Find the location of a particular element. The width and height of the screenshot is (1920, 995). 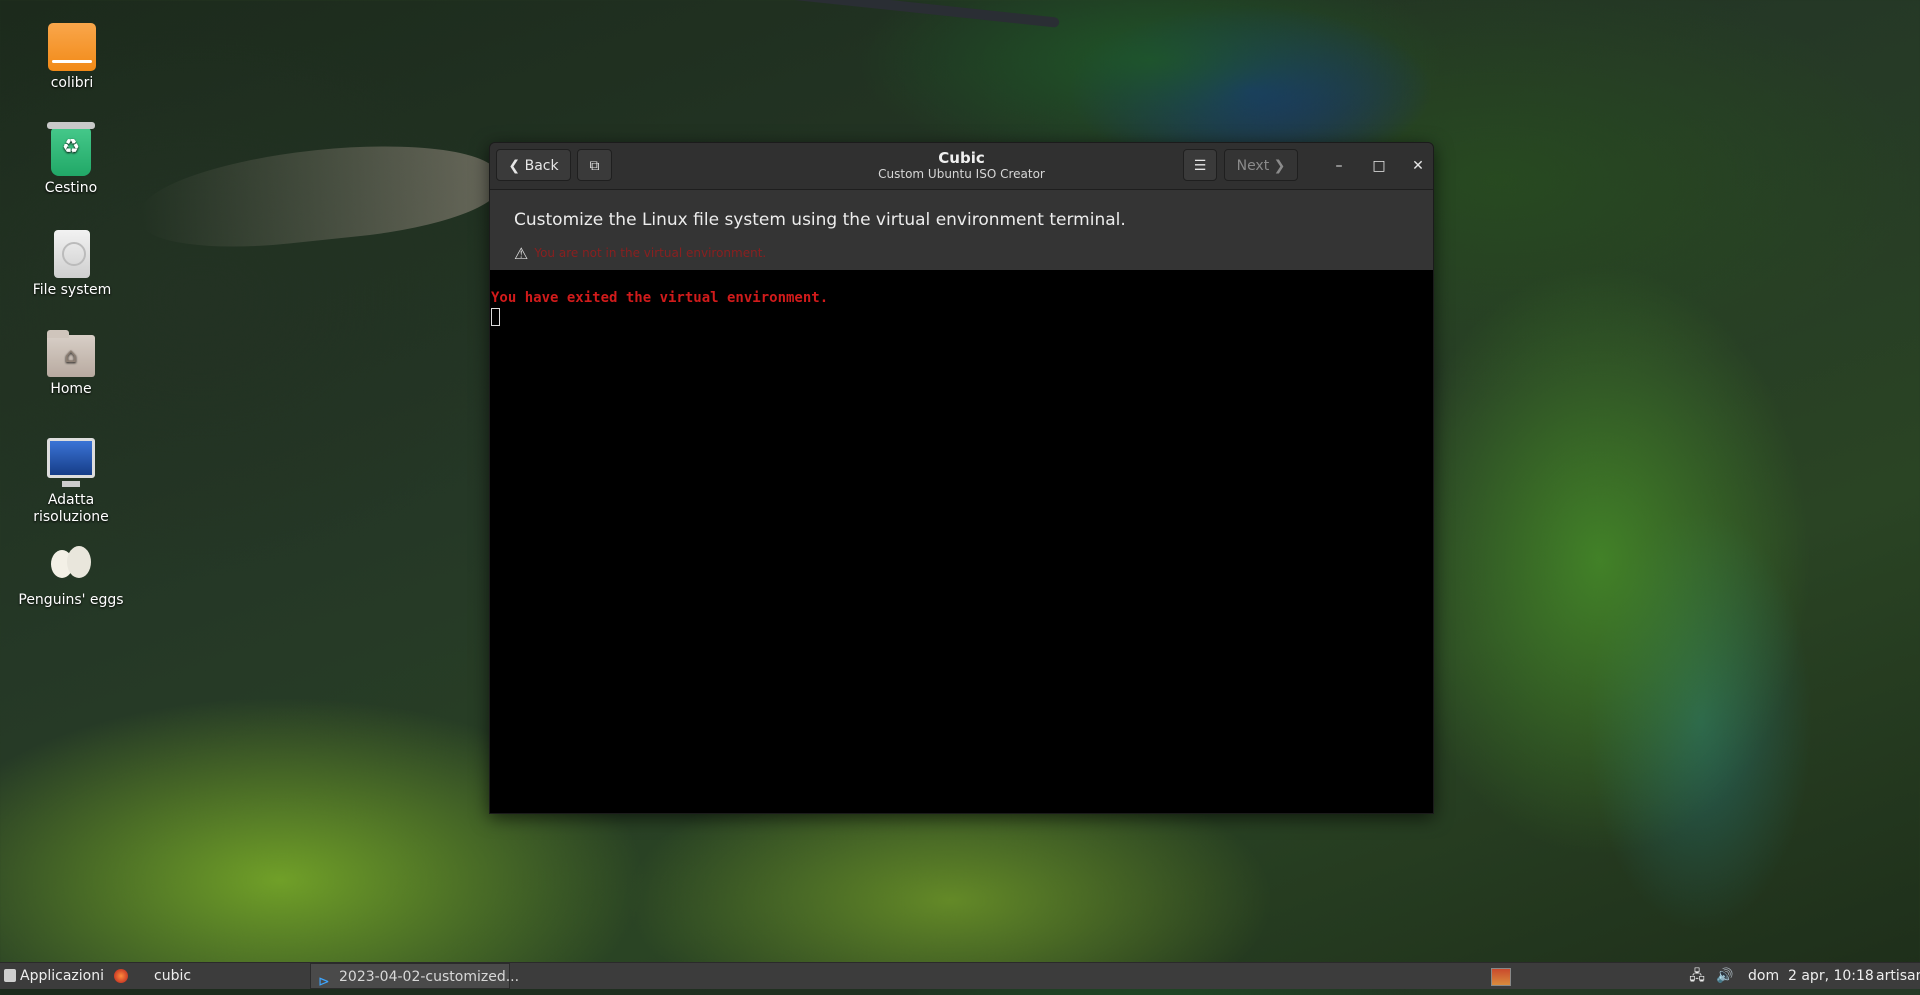

applications-menu-button: Applicazioni is located at coordinates (53, 976).